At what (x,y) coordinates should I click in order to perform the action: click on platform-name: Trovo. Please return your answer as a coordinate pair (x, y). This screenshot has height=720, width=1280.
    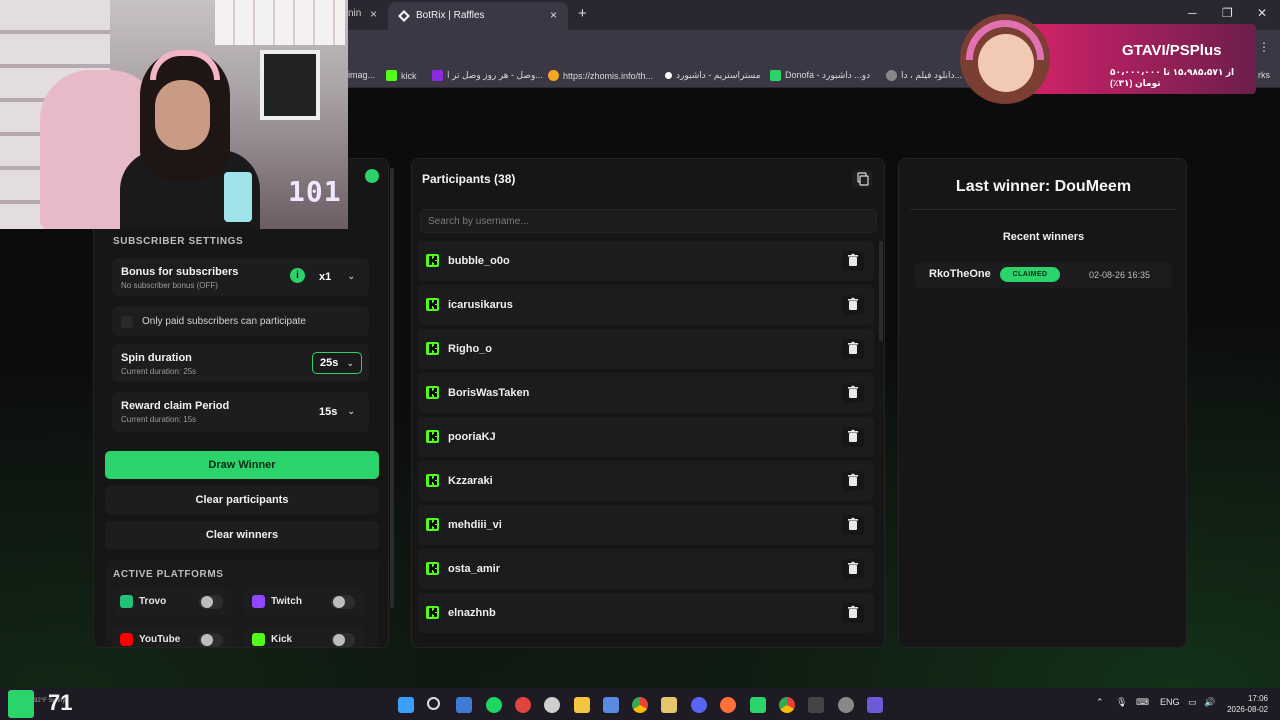
    Looking at the image, I should click on (153, 601).